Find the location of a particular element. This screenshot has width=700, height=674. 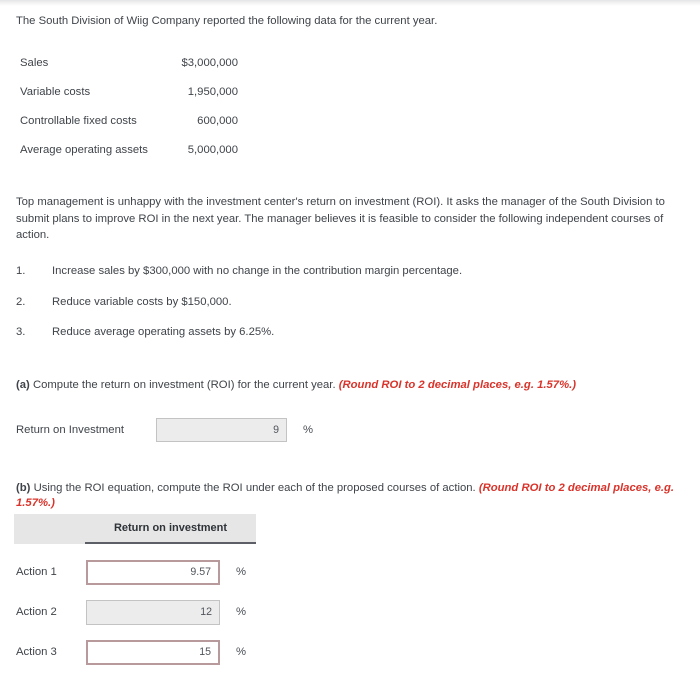

part-a-answer-row: Return on Investment % is located at coordinates (164, 430).